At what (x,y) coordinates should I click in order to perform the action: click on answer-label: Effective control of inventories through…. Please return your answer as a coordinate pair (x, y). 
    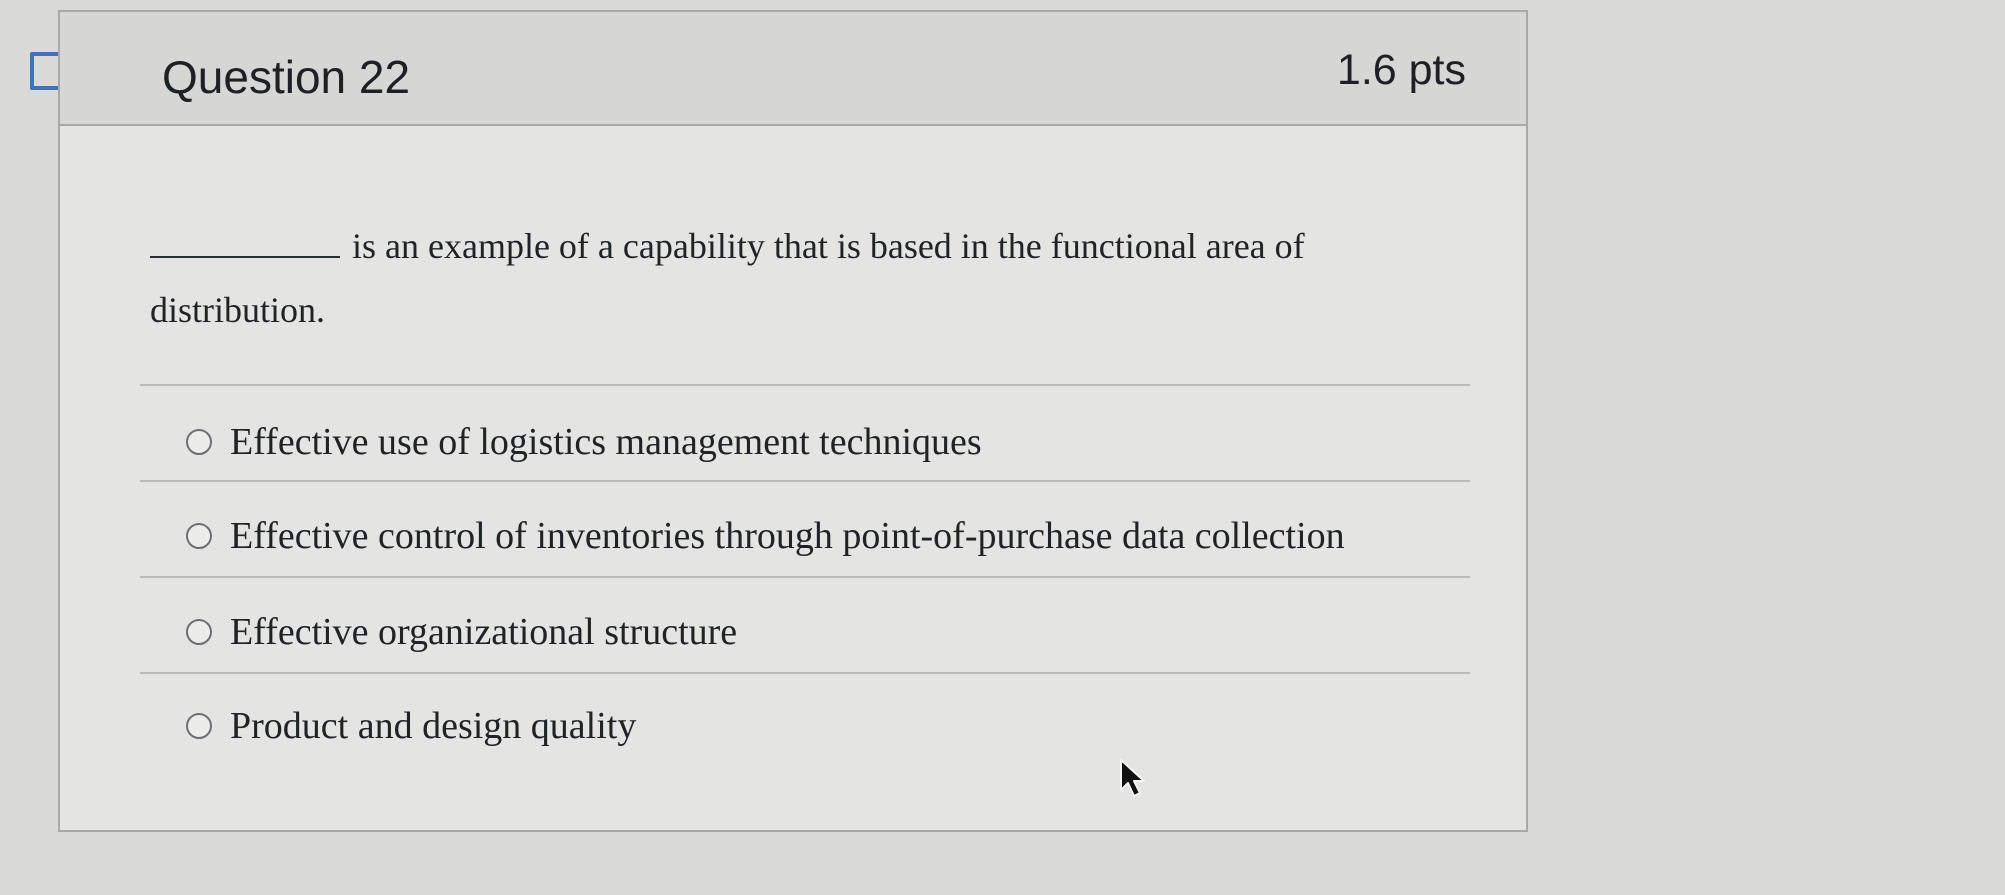
    Looking at the image, I should click on (787, 536).